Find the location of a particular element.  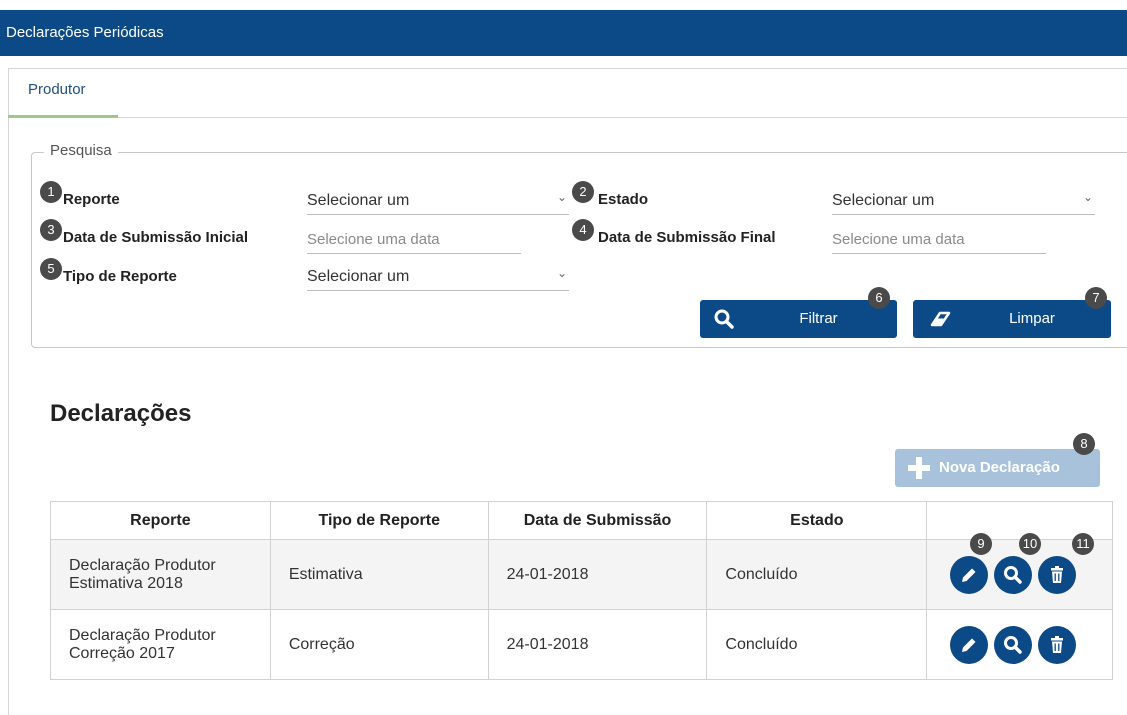

marker-9: 9 is located at coordinates (981, 544).